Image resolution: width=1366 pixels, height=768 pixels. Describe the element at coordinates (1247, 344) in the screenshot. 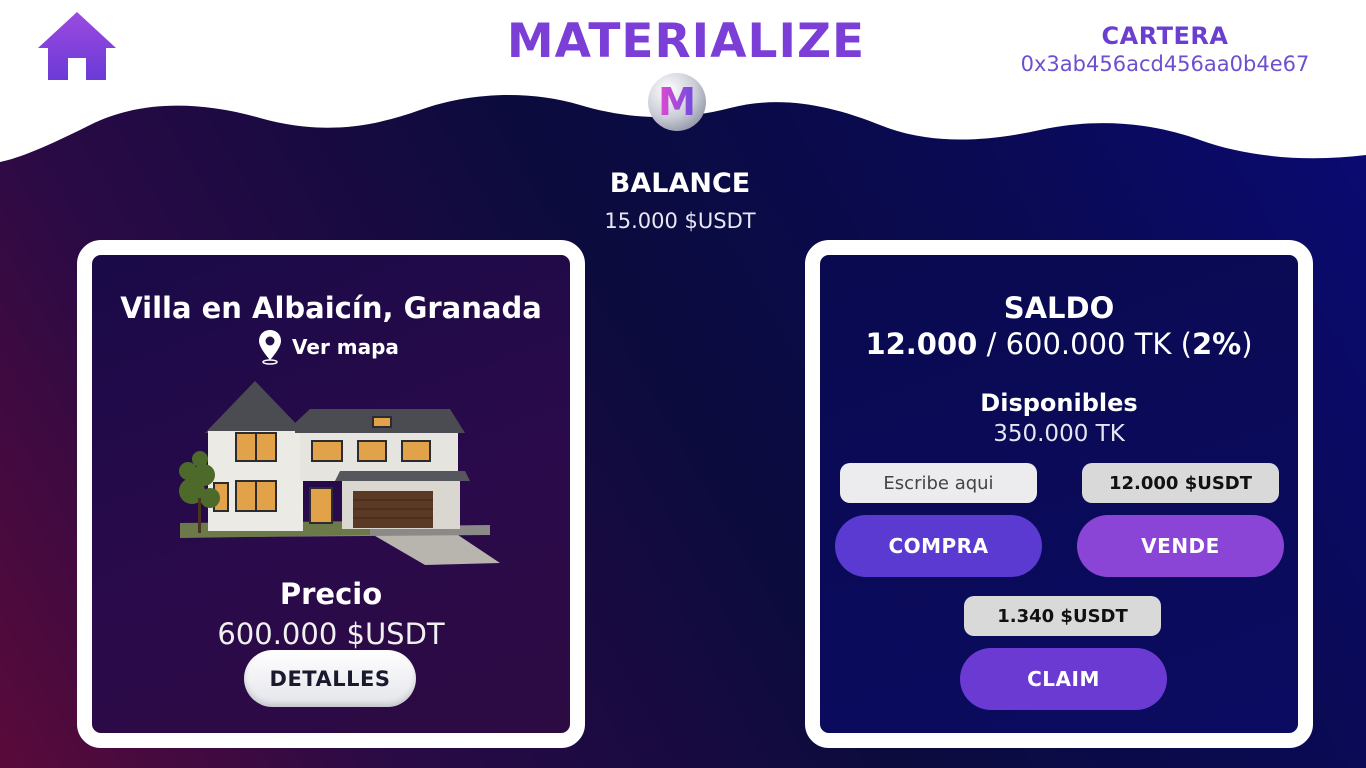

I see `saldo-close: )` at that location.